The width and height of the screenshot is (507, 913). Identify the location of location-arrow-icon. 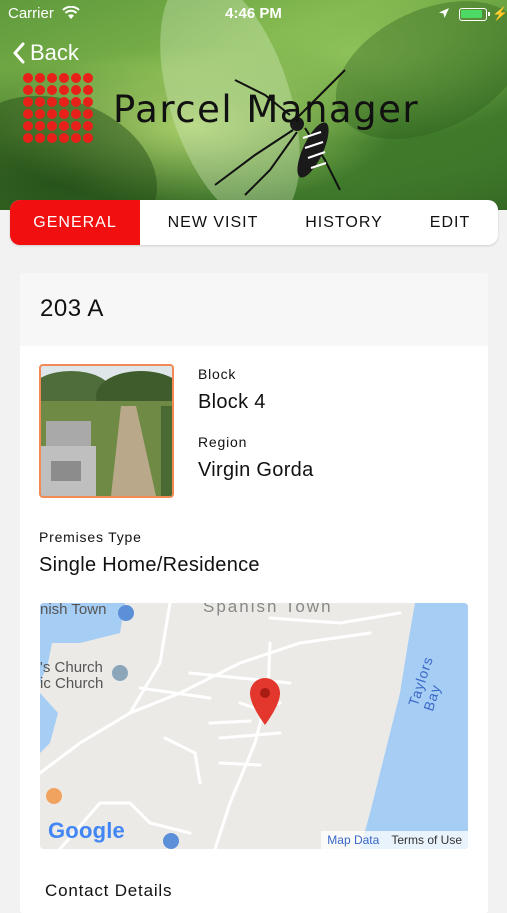
(444, 13).